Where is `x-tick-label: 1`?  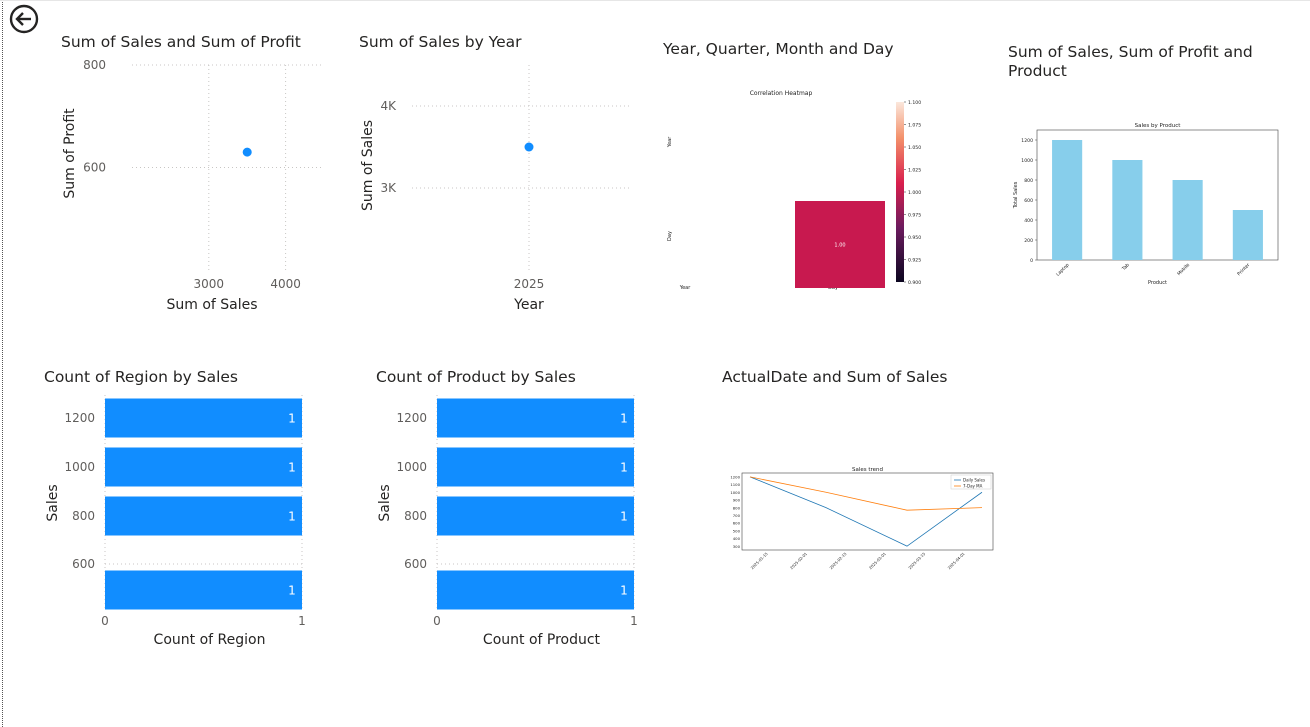
x-tick-label: 1 is located at coordinates (634, 621).